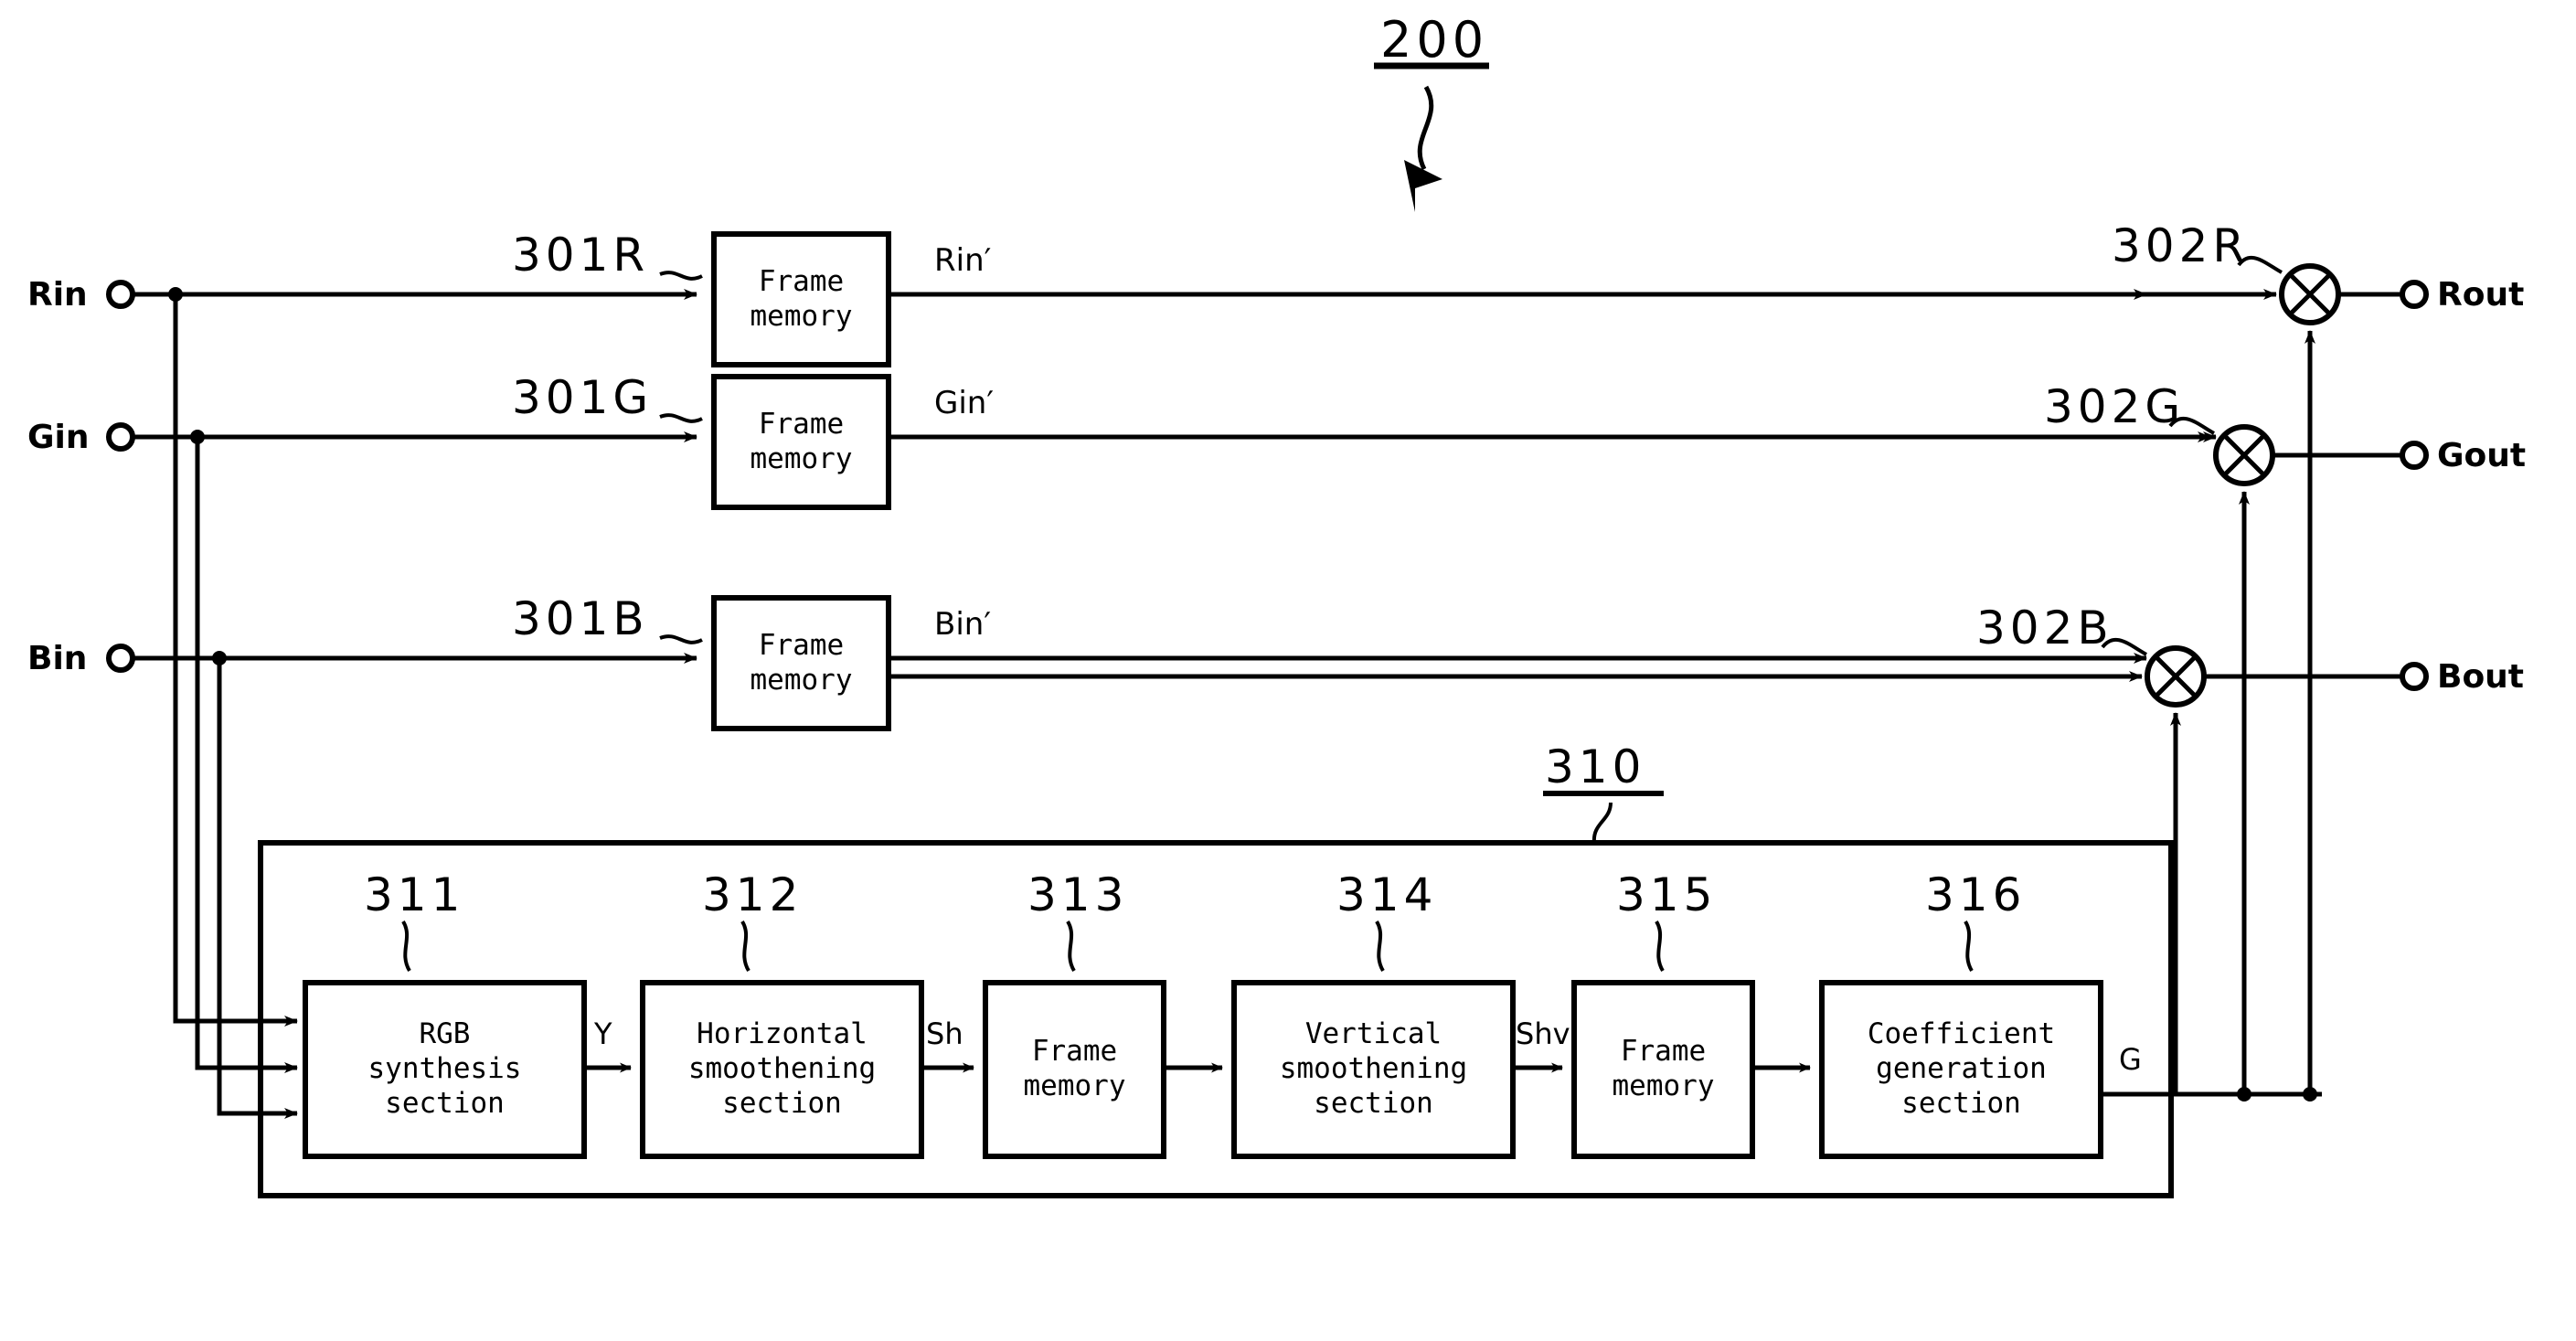 Image resolution: width=2576 pixels, height=1341 pixels. I want to click on signal-label-gin-prime: Gin′, so click(964, 403).